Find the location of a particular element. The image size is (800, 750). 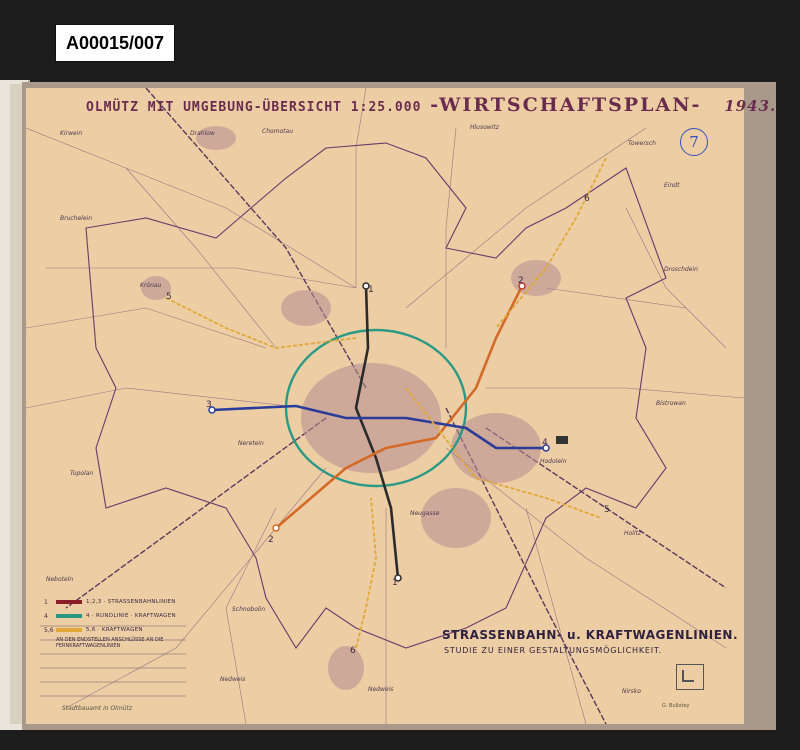

place-label: Eindt is located at coordinates (672, 185).